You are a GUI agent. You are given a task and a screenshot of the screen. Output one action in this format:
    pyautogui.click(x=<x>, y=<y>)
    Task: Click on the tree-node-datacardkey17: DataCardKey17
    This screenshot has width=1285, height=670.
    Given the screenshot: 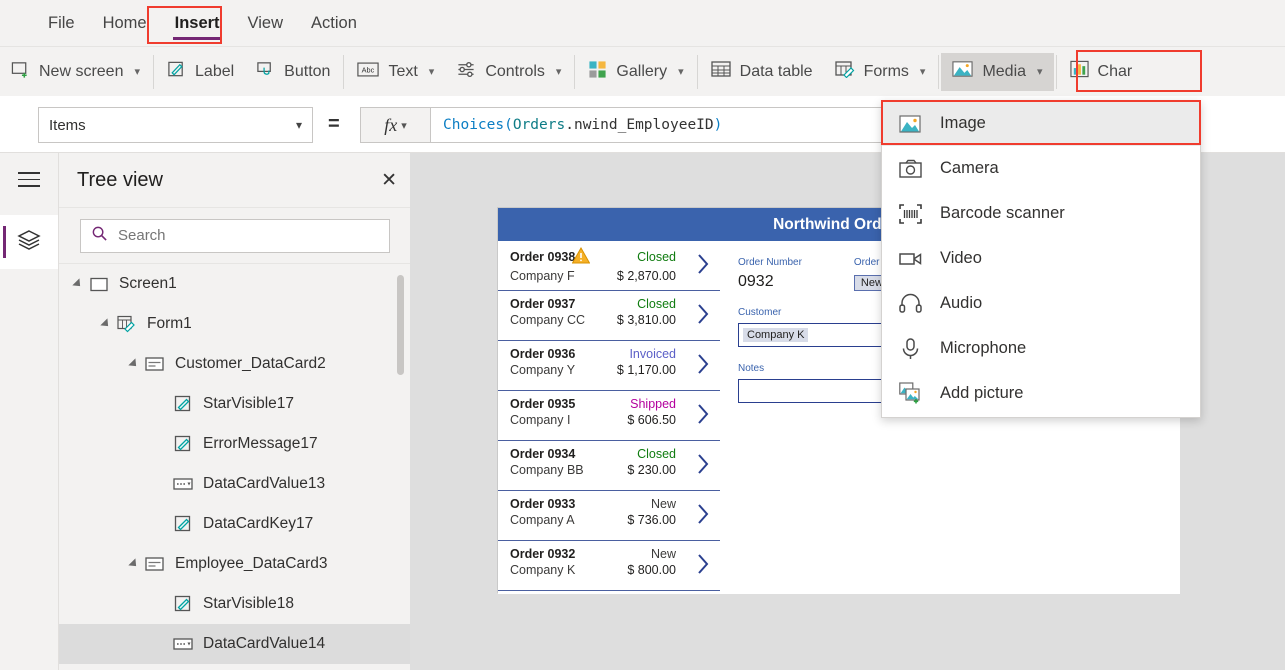 What is the action you would take?
    pyautogui.click(x=235, y=524)
    